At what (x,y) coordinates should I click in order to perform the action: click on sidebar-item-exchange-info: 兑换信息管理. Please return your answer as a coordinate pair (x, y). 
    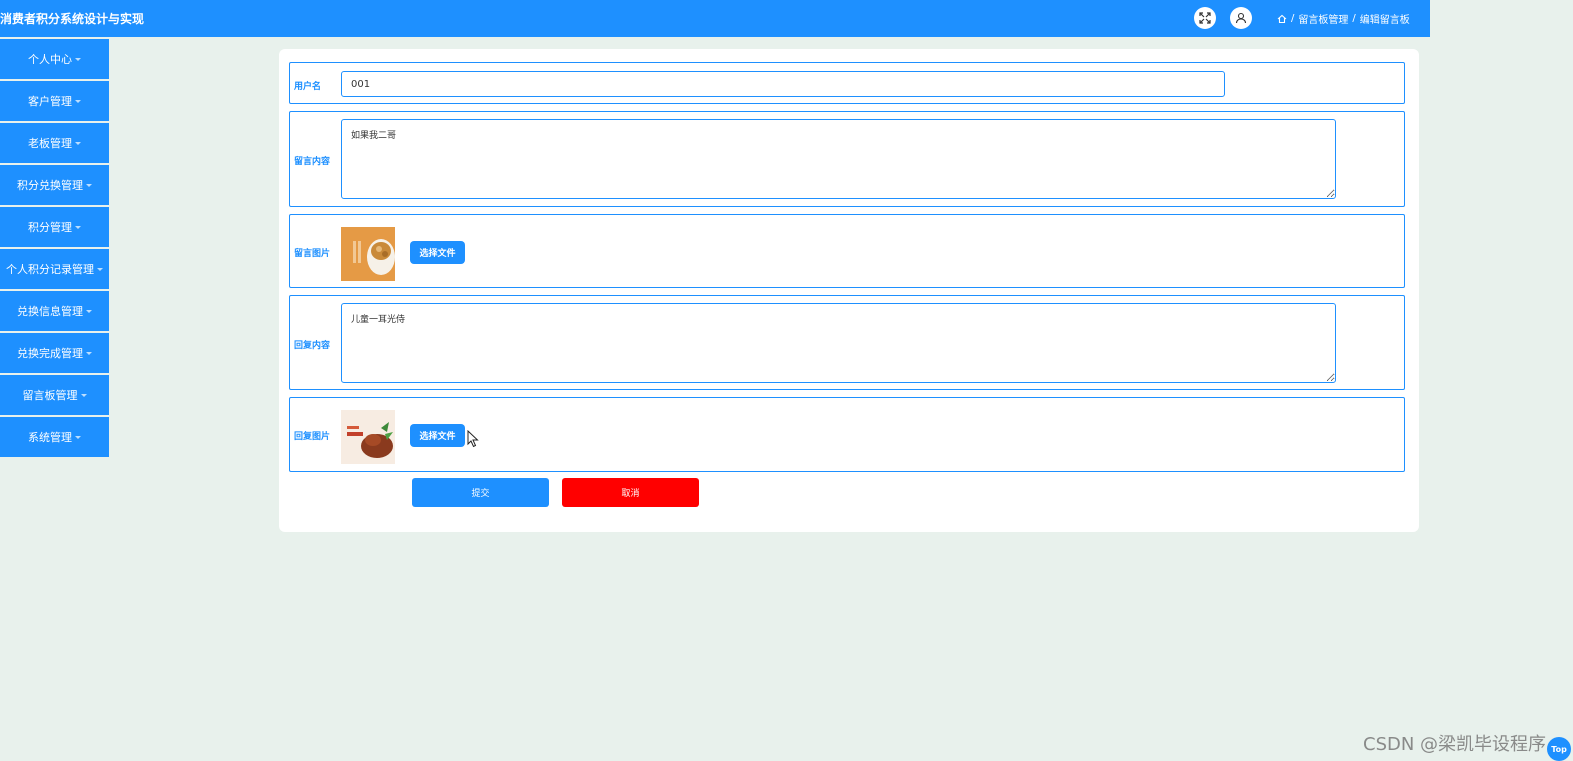
    Looking at the image, I should click on (54, 311).